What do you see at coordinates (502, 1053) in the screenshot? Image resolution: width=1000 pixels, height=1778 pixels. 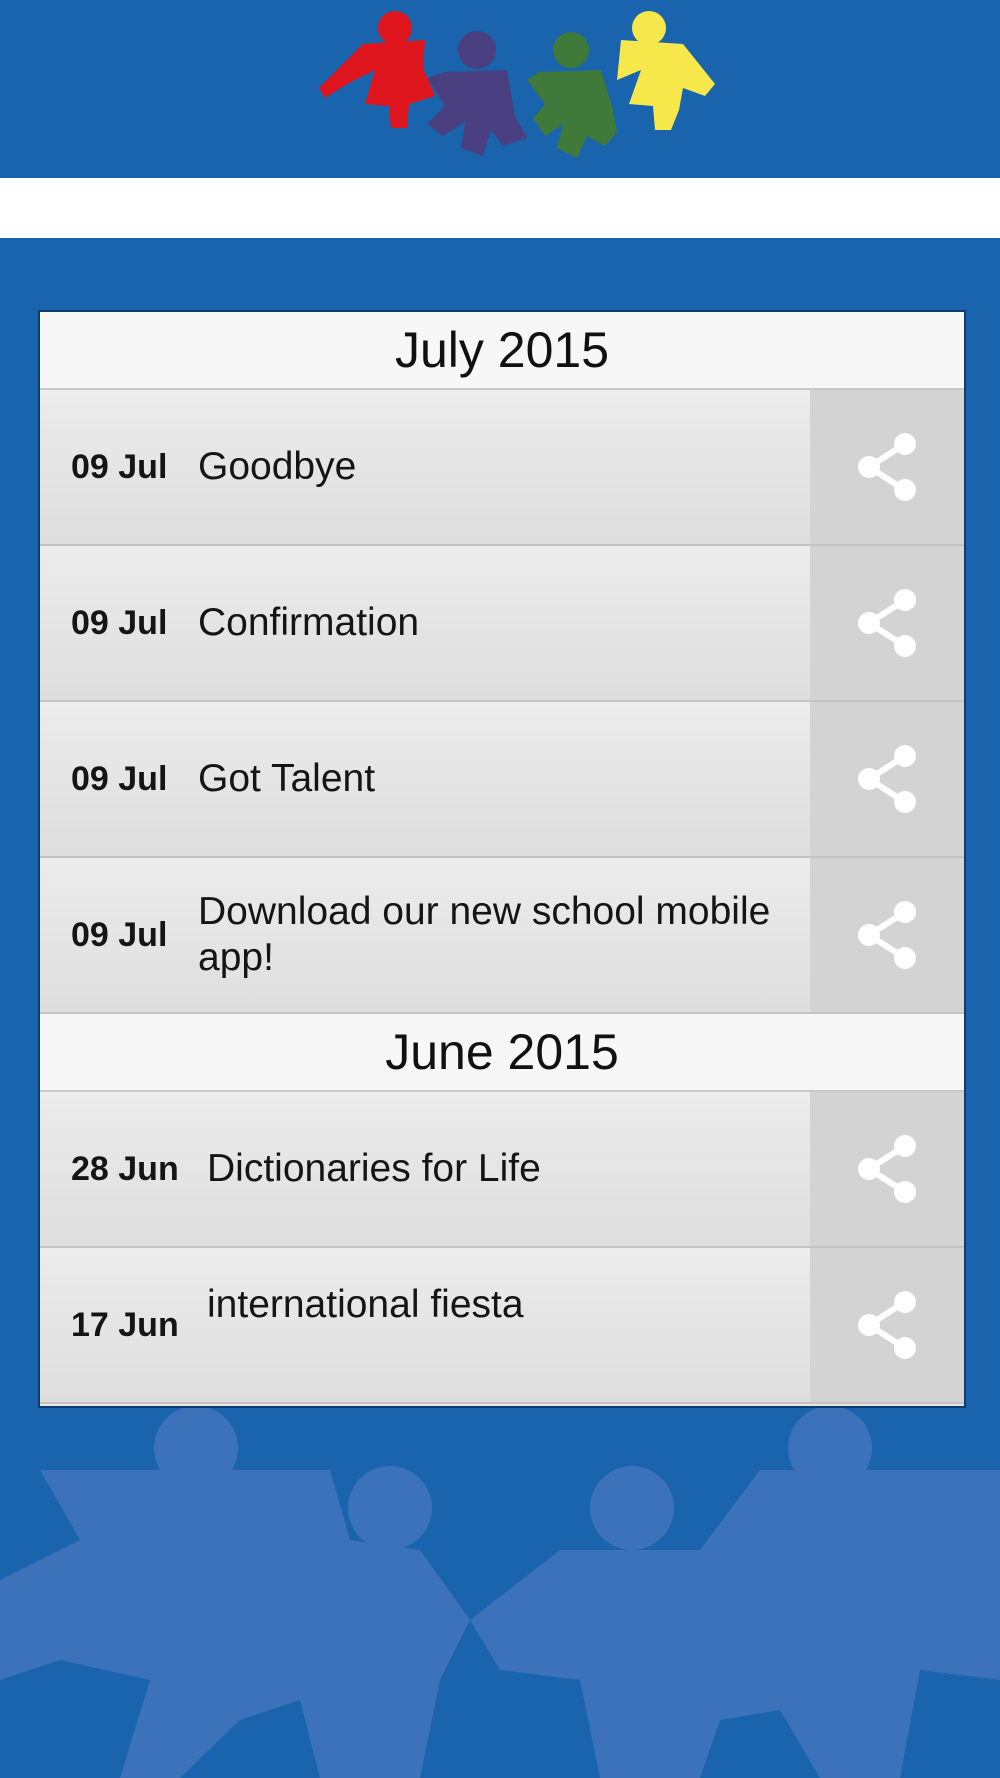 I see `section-header-june-2015: June 2015` at bounding box center [502, 1053].